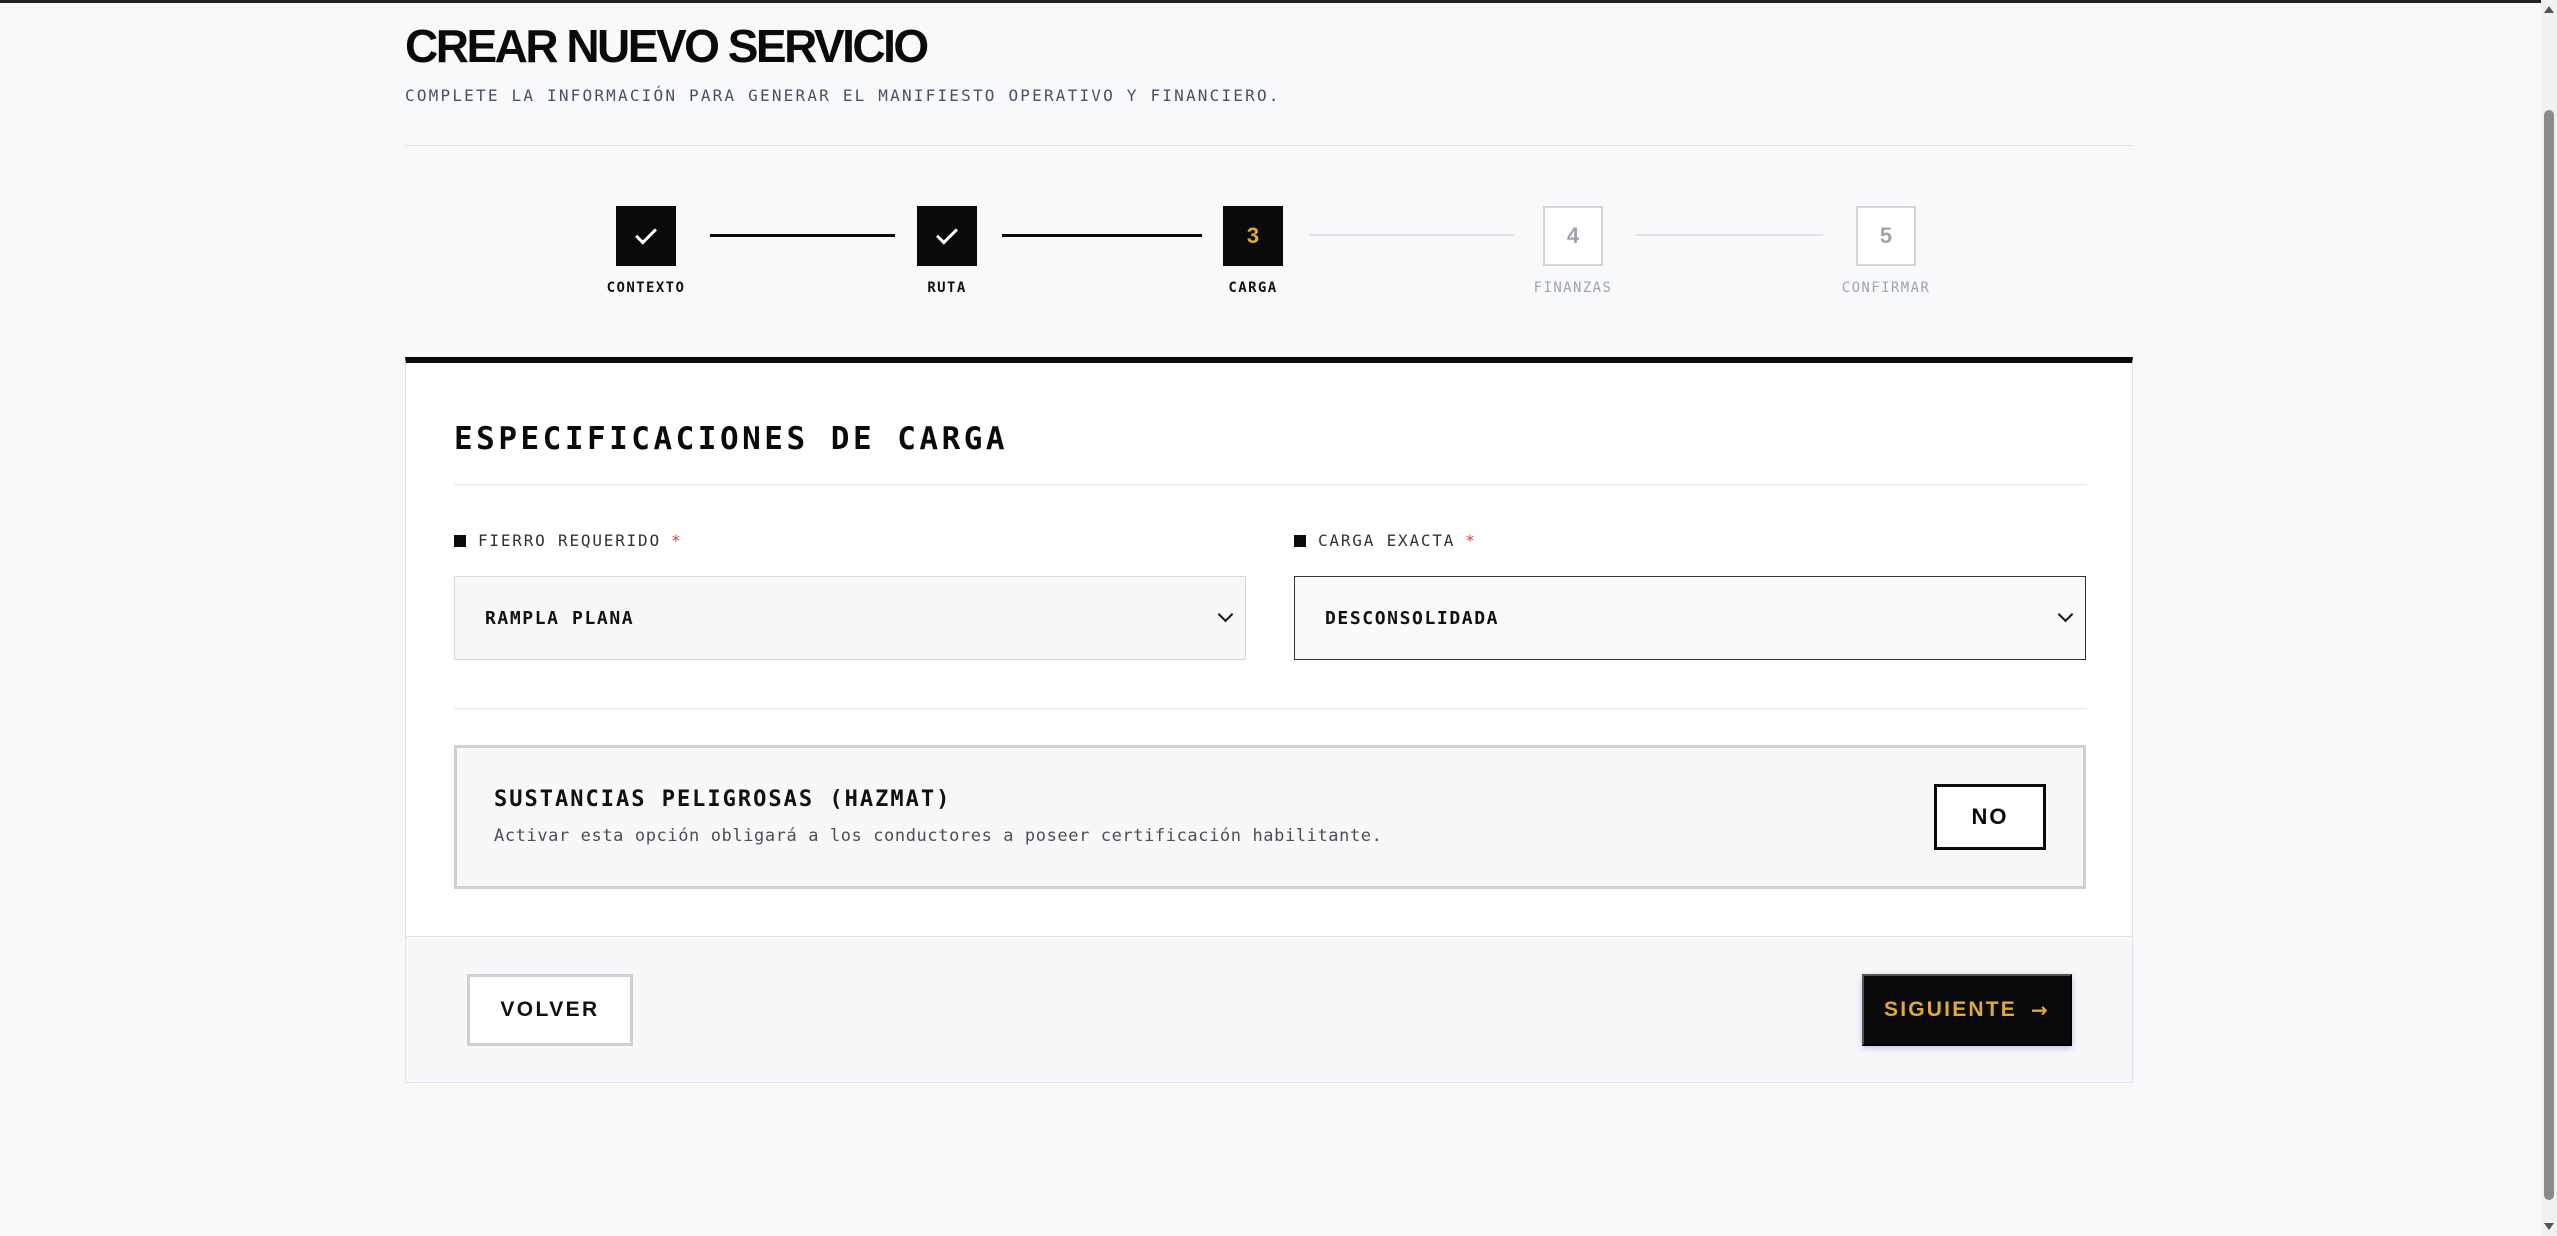 The width and height of the screenshot is (2557, 1236). What do you see at coordinates (560, 618) in the screenshot?
I see `fierro-select-value: RAMPLA PLANA` at bounding box center [560, 618].